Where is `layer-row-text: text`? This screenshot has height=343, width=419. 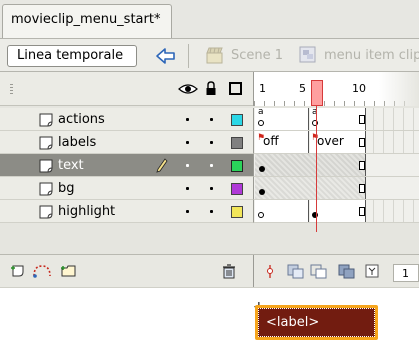 layer-row-text: text is located at coordinates (209, 165).